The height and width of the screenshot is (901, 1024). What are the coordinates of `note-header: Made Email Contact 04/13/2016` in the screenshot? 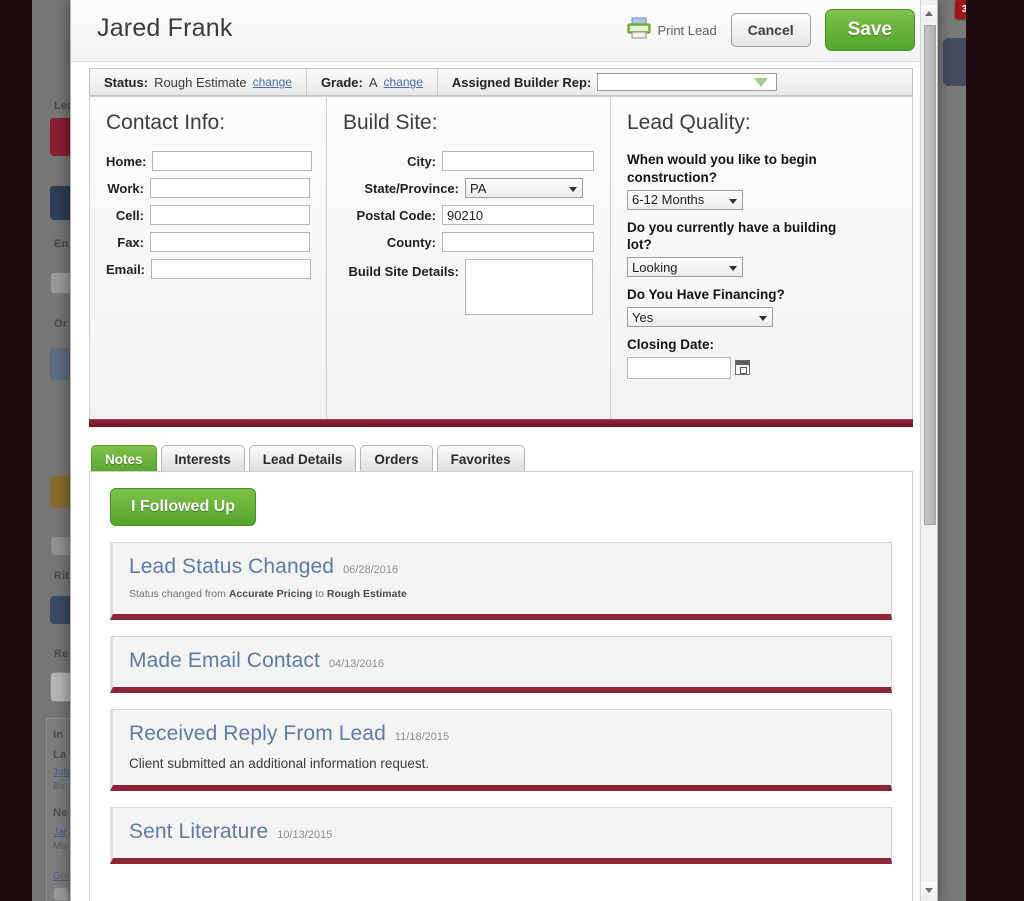 It's located at (502, 661).